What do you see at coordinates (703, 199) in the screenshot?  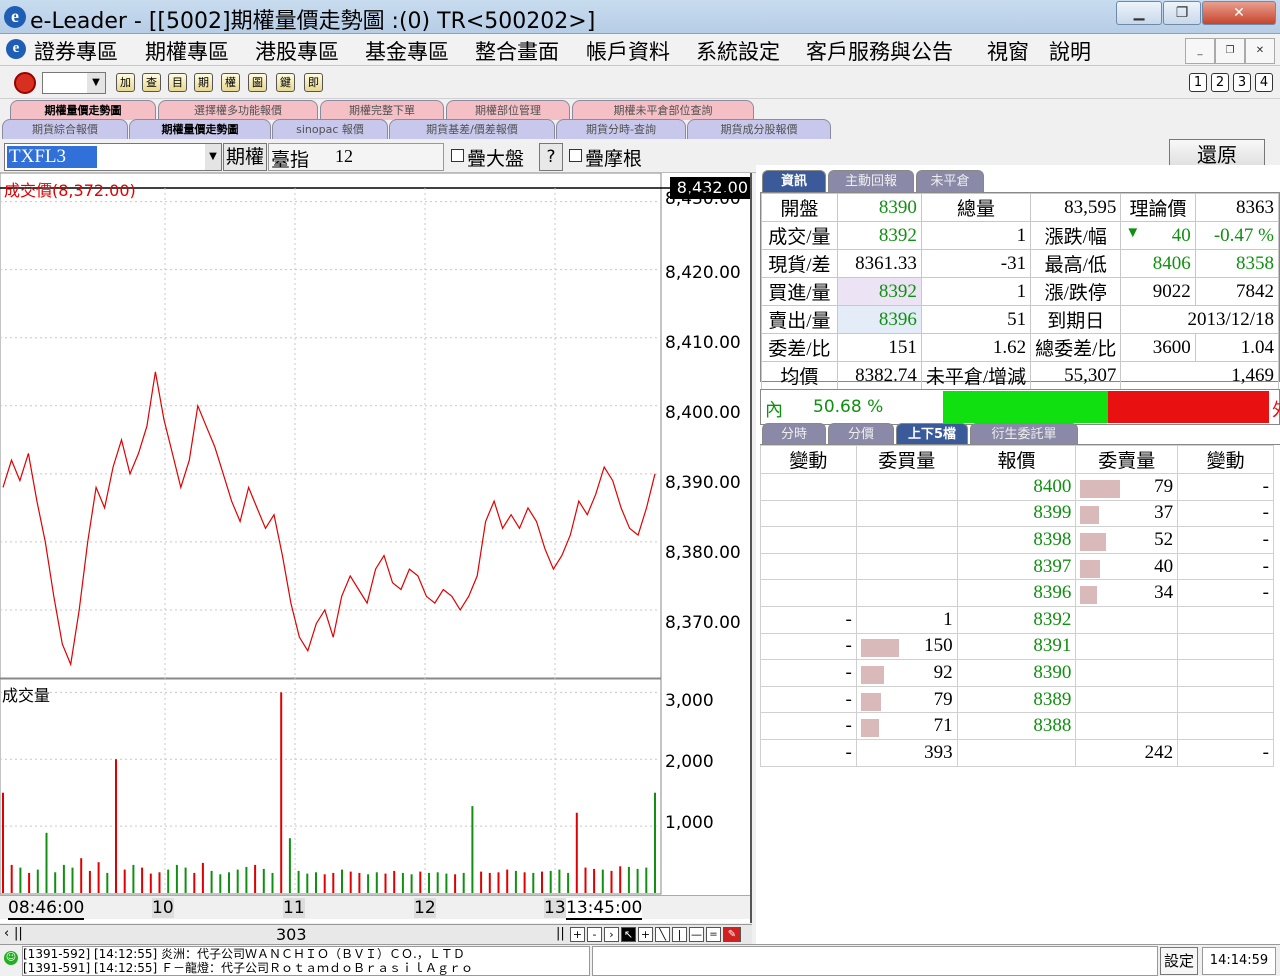 I see `y-tick-label: 8,430.00` at bounding box center [703, 199].